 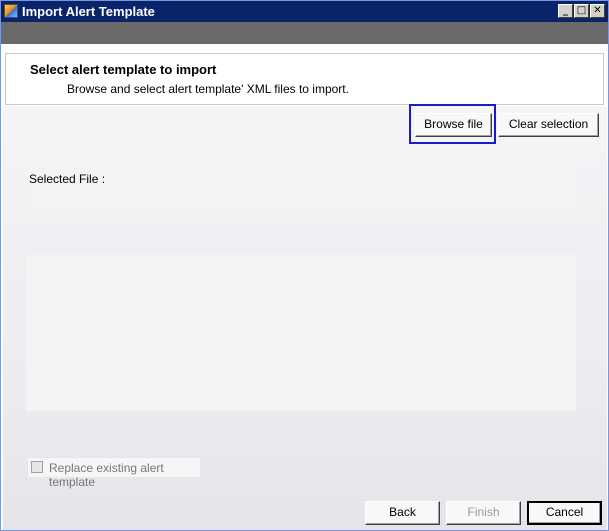 I want to click on close-button: ✕, so click(x=597, y=11).